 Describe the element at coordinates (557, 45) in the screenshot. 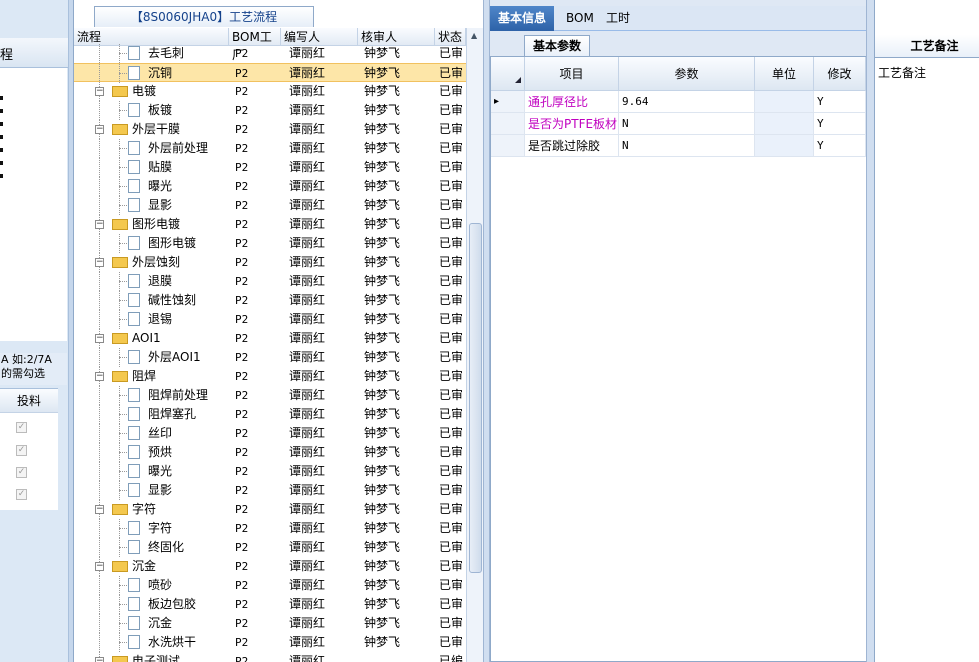

I see `tab-basic-params: 基本参数` at that location.